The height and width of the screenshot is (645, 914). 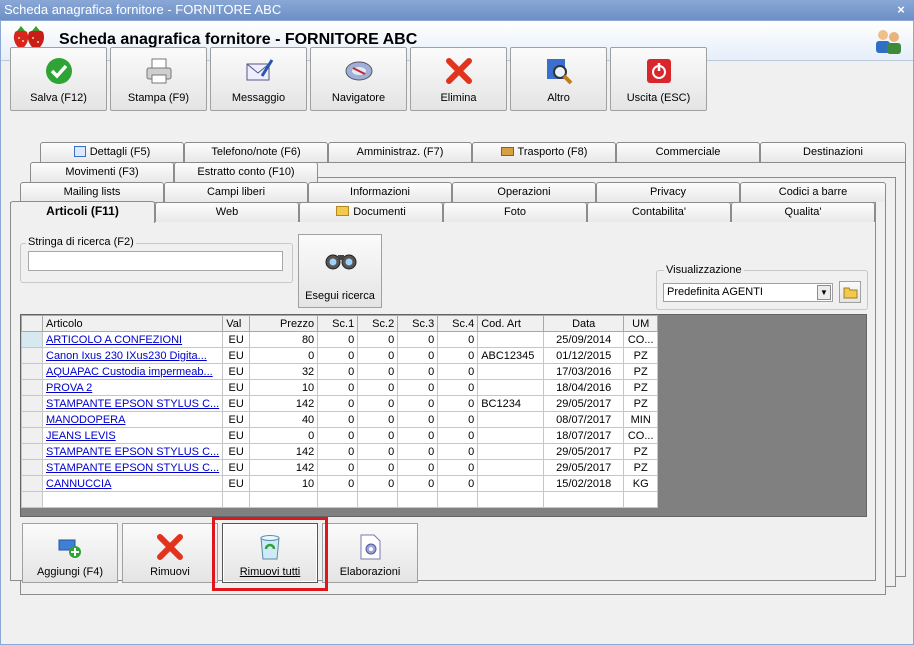 I want to click on search-input, so click(x=155, y=261).